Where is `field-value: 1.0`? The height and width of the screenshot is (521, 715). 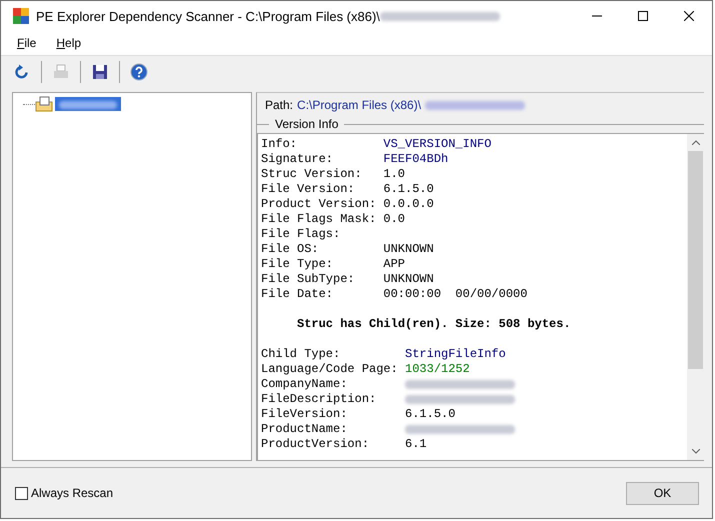
field-value: 1.0 is located at coordinates (394, 174).